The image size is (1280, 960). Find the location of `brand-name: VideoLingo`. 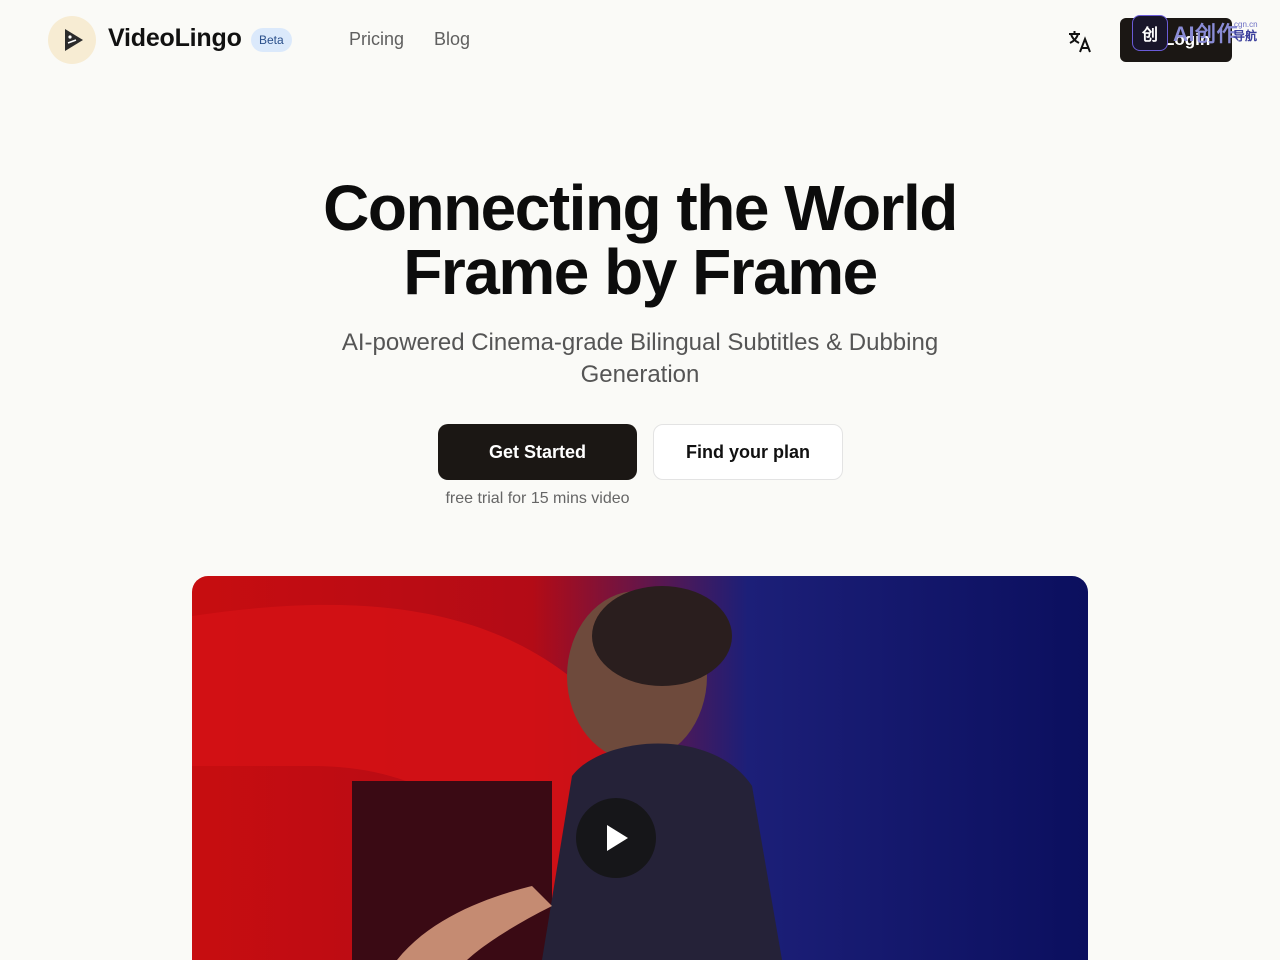

brand-name: VideoLingo is located at coordinates (175, 38).